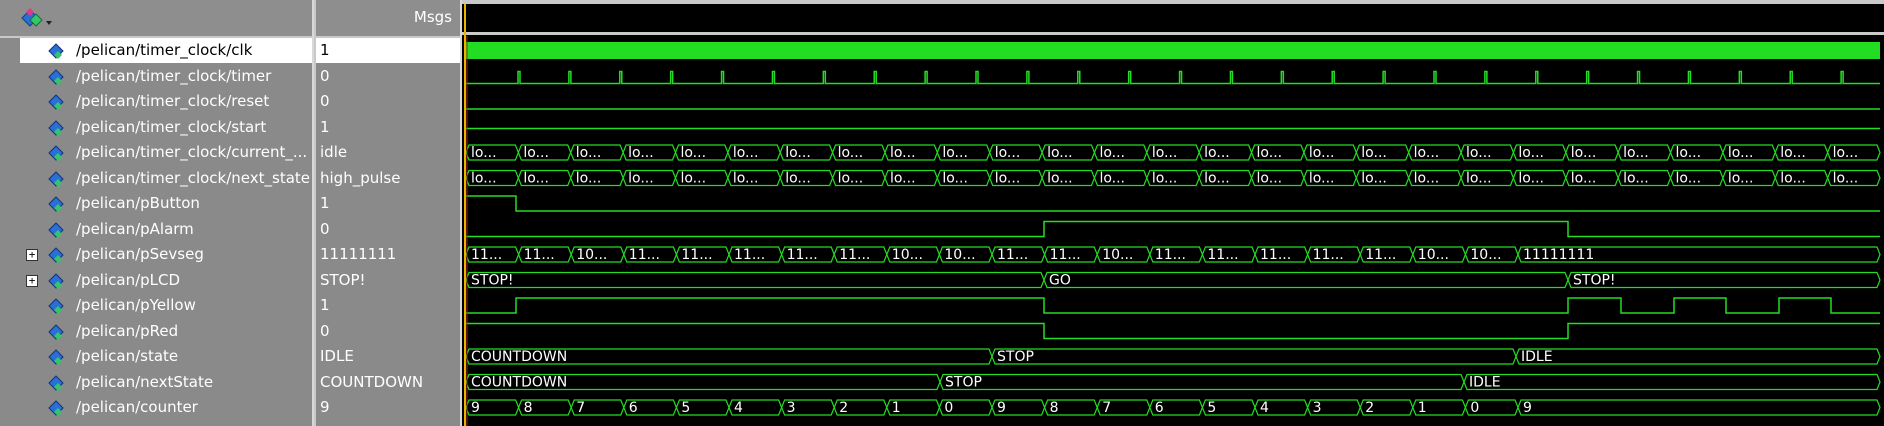 The width and height of the screenshot is (1884, 426). Describe the element at coordinates (156, 127) in the screenshot. I see `signal-row: /pelican/timer_clock/start` at that location.